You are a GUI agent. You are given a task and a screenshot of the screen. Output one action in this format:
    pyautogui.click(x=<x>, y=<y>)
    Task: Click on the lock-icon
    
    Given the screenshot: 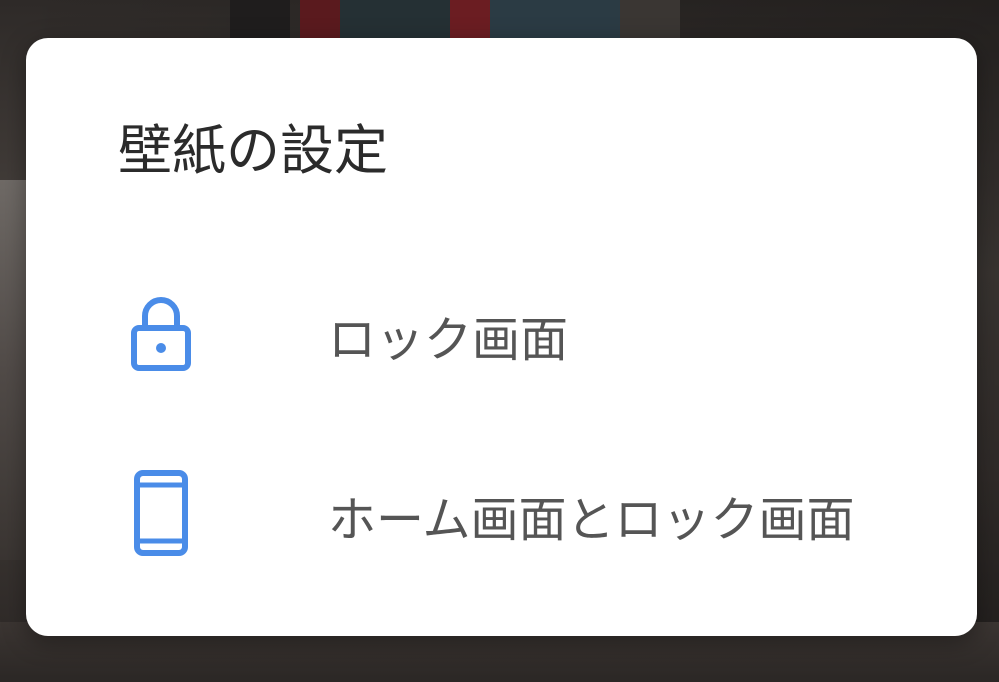 What is the action you would take?
    pyautogui.click(x=161, y=335)
    